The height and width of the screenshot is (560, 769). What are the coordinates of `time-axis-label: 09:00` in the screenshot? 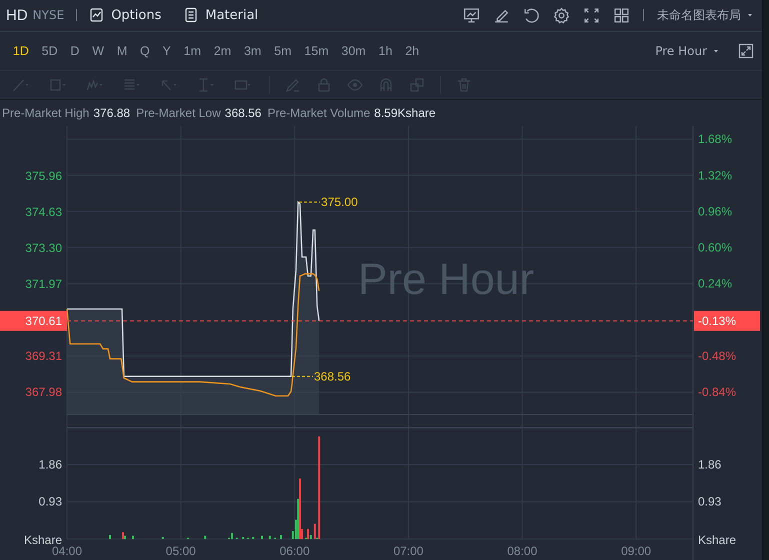 It's located at (636, 551).